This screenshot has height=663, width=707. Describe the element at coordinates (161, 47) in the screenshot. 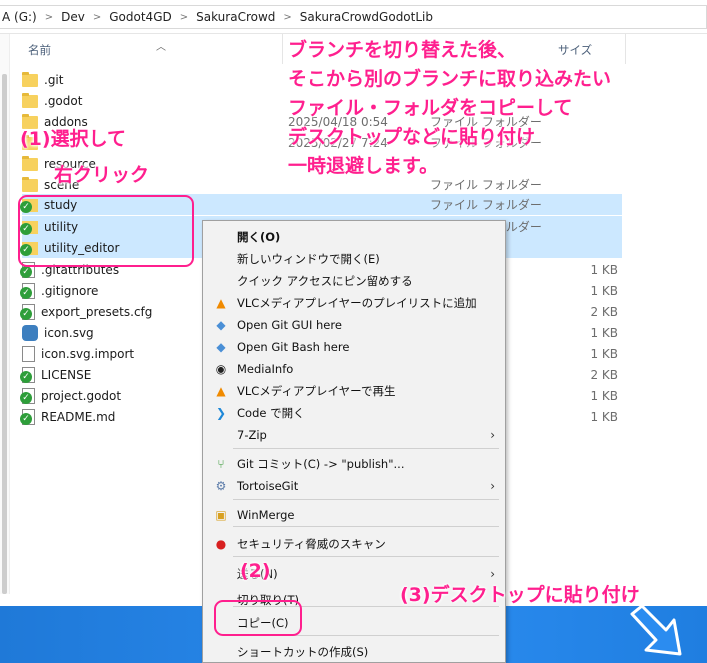

I see `sort-up-icon: ︿` at that location.